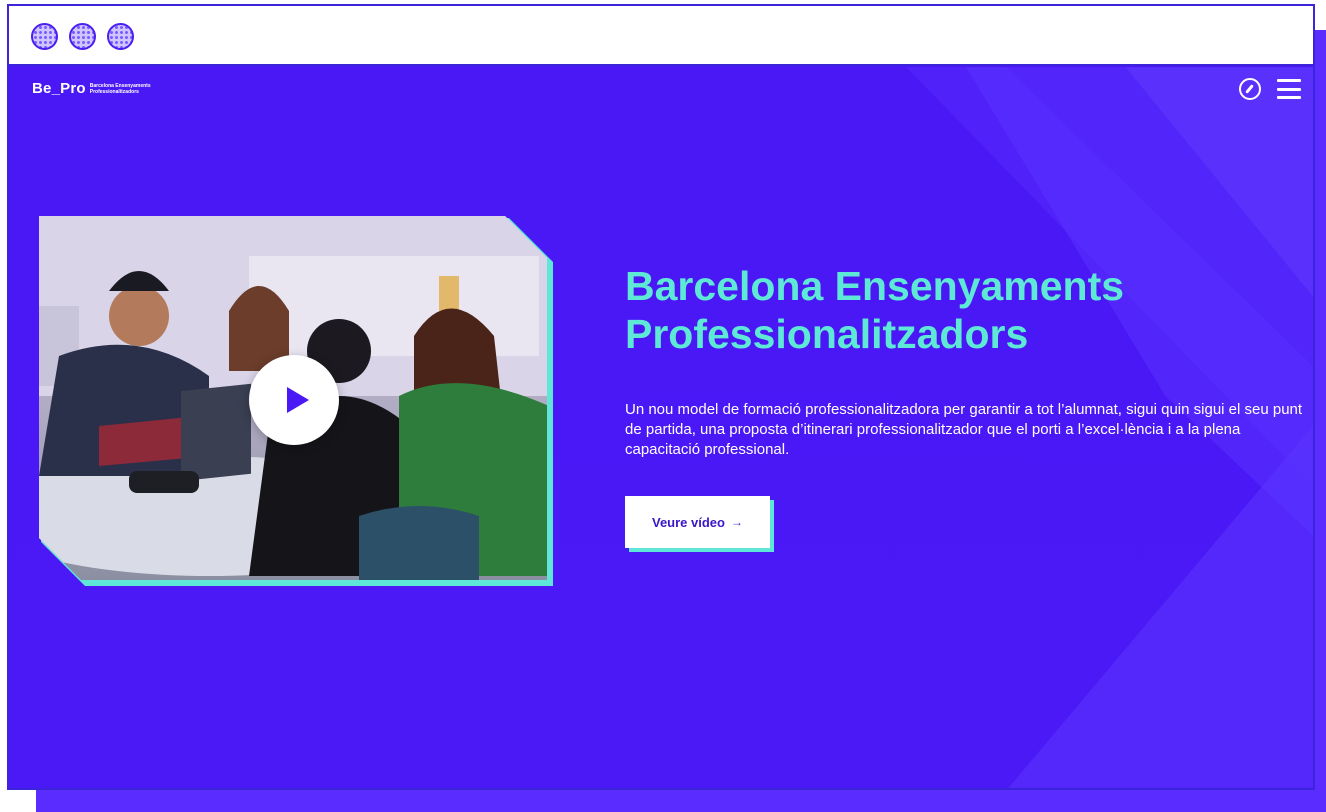 The height and width of the screenshot is (812, 1326). I want to click on hero-title-line: Professionalitzadors, so click(827, 334).